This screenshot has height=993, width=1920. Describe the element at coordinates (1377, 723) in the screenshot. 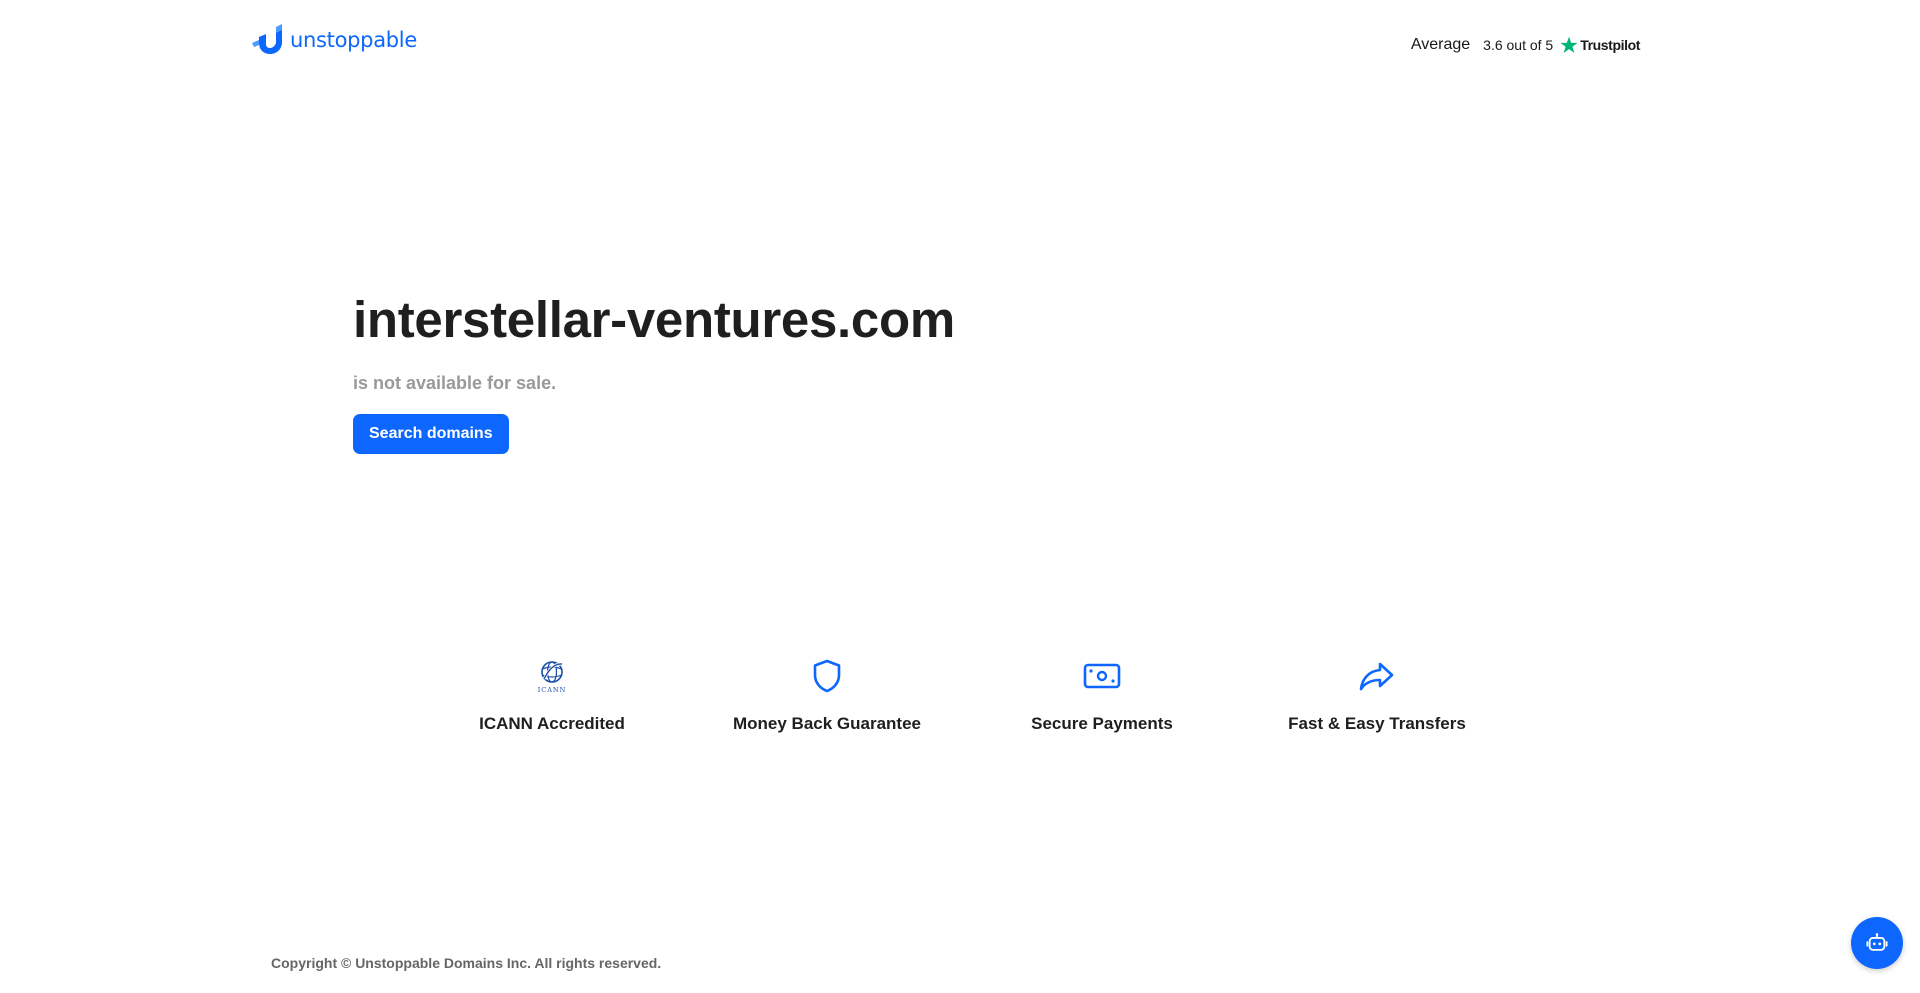

I see `feature-label: Fast & Easy Transfers` at that location.